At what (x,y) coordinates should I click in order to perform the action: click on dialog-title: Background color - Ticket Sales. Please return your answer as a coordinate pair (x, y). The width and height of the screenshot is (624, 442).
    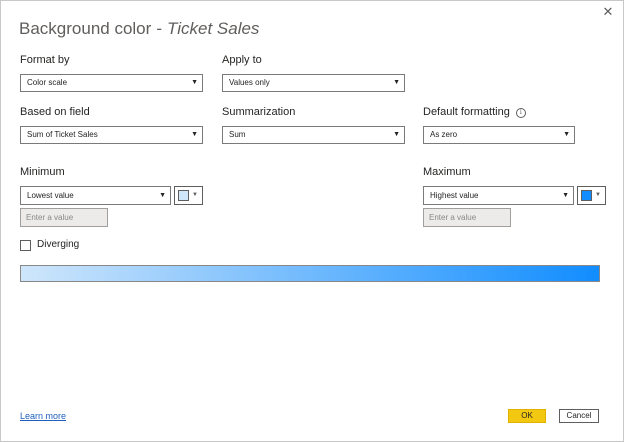
    Looking at the image, I should click on (139, 29).